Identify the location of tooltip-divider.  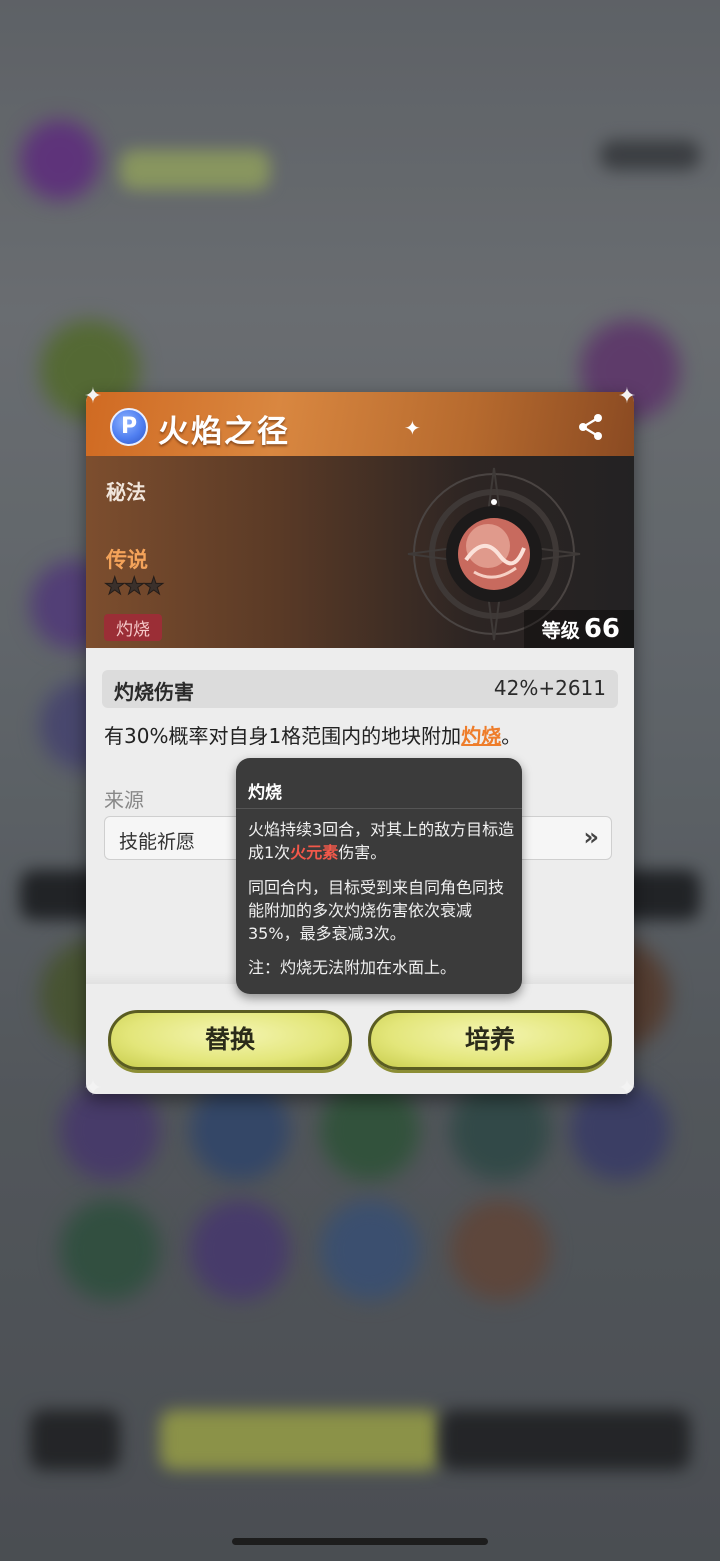
(379, 808).